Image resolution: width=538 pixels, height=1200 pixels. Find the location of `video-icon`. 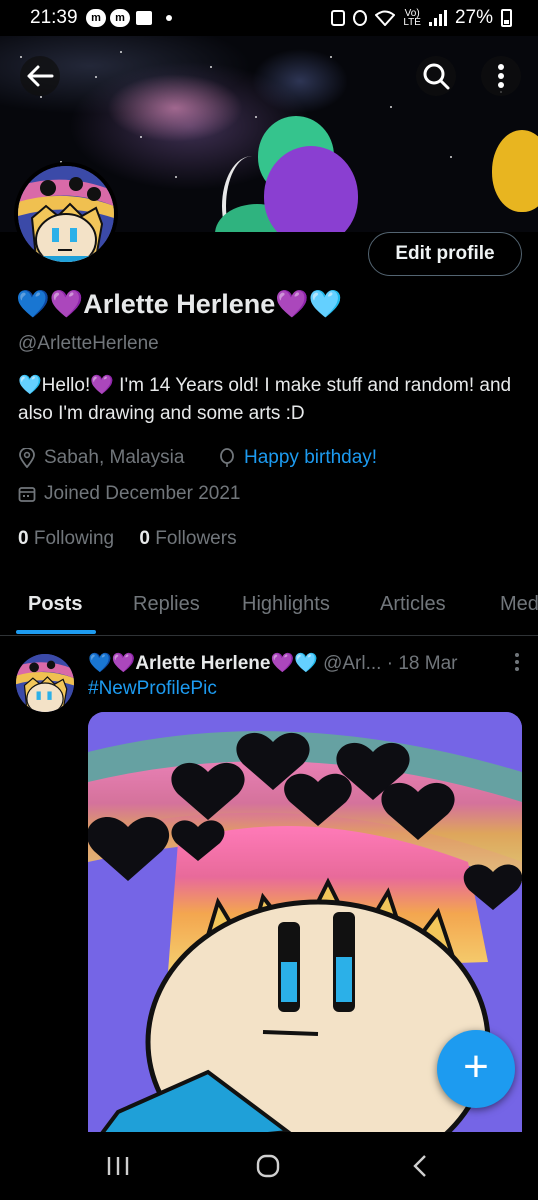

video-icon is located at coordinates (144, 18).